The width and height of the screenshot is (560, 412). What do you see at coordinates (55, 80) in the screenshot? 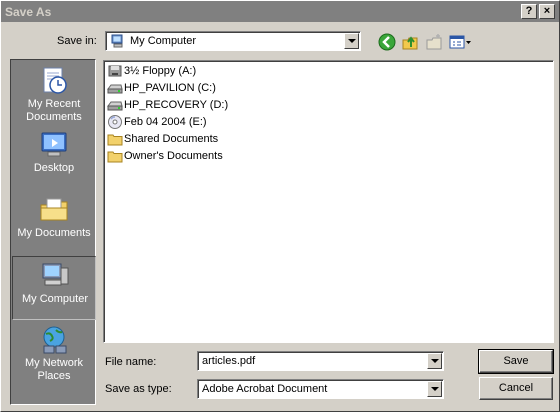
I see `recent-documents-icon` at bounding box center [55, 80].